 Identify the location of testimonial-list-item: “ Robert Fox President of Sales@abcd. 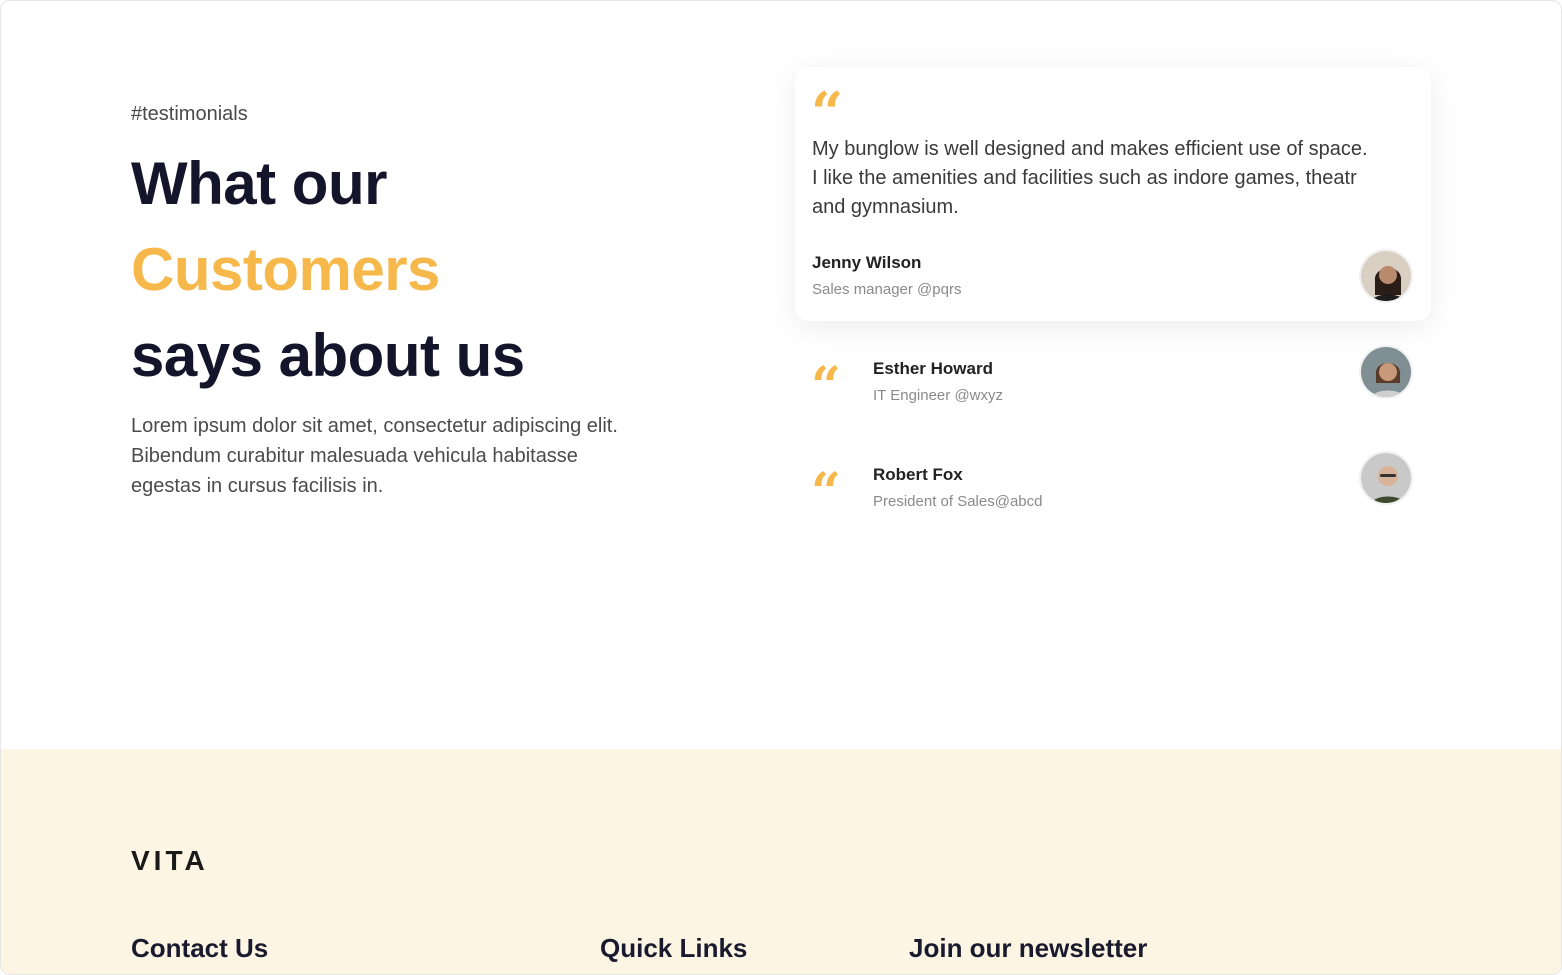
(1114, 488).